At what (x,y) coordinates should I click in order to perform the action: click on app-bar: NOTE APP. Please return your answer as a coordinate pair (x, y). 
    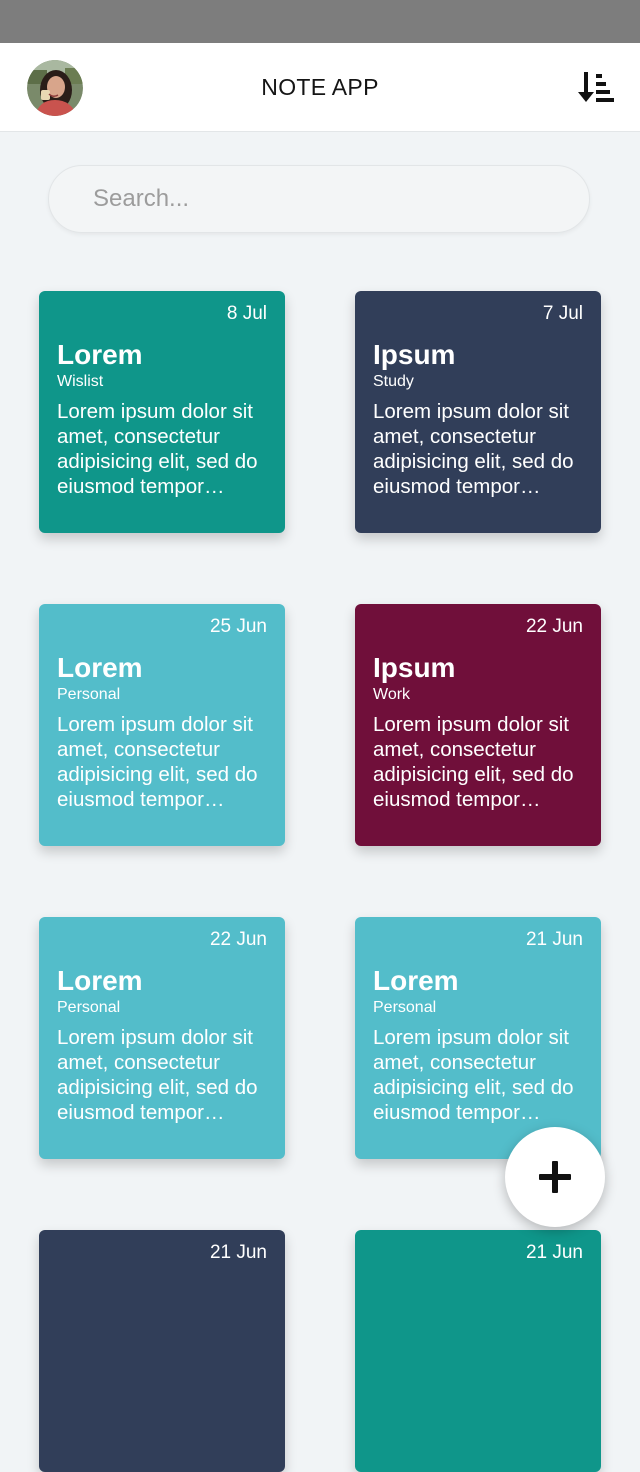
    Looking at the image, I should click on (320, 87).